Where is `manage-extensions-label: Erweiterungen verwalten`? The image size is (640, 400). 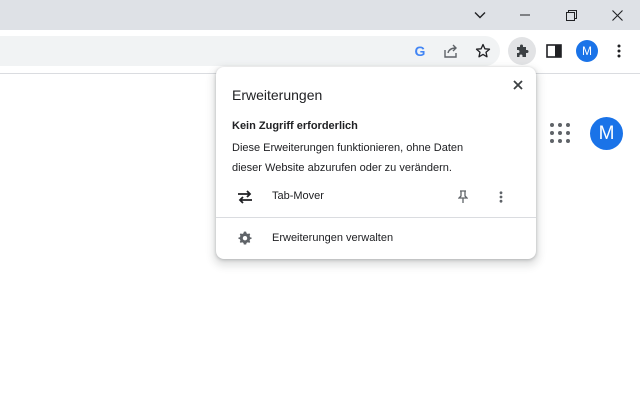
manage-extensions-label: Erweiterungen verwalten is located at coordinates (333, 238).